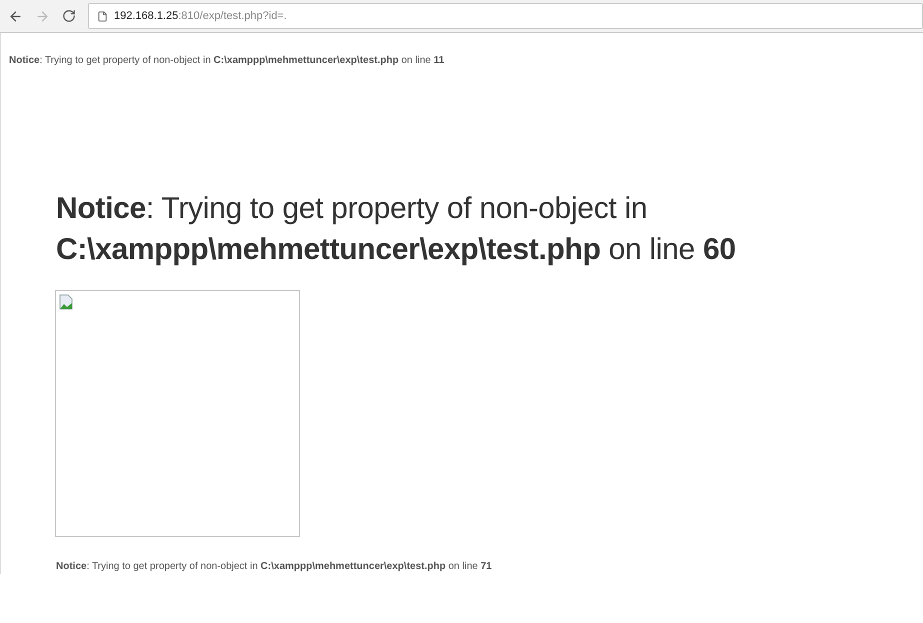 This screenshot has width=923, height=623. Describe the element at coordinates (69, 16) in the screenshot. I see `reload-icon` at that location.